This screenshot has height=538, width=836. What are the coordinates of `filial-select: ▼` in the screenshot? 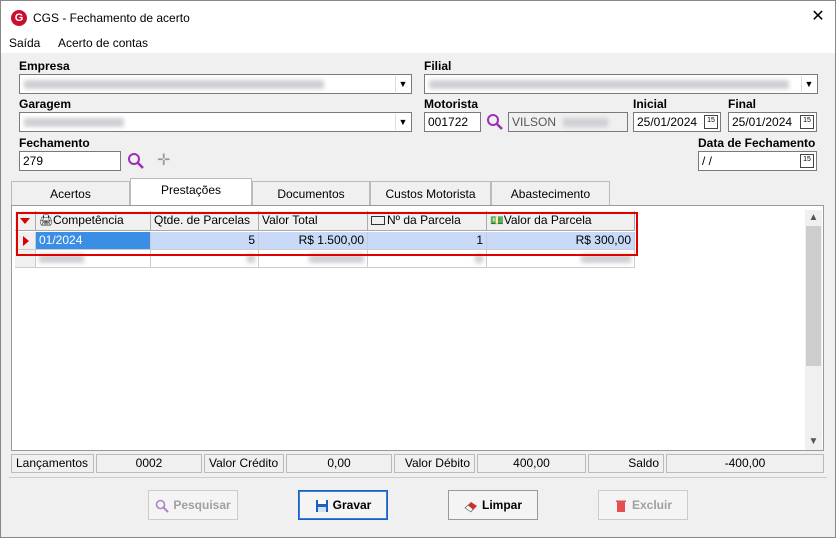 It's located at (621, 84).